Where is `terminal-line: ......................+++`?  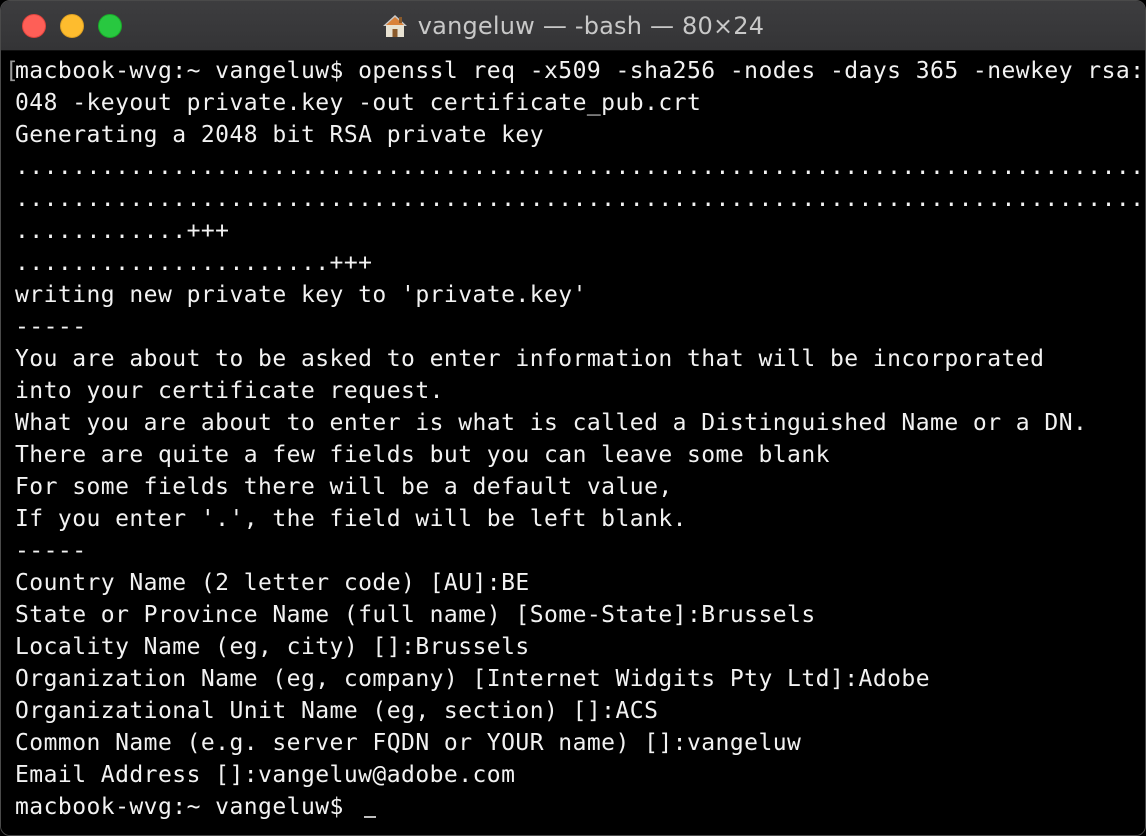
terminal-line: ......................+++ is located at coordinates (194, 263).